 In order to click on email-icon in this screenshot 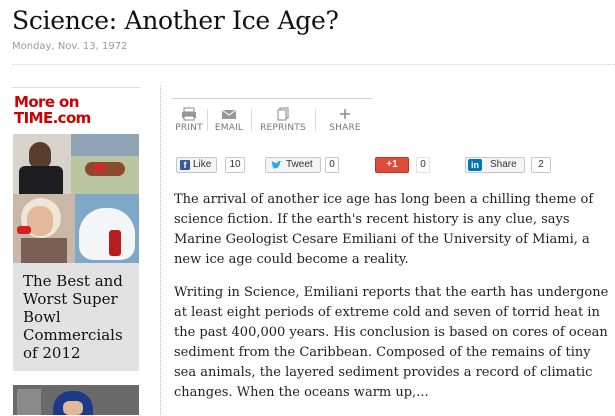, I will do `click(229, 114)`.